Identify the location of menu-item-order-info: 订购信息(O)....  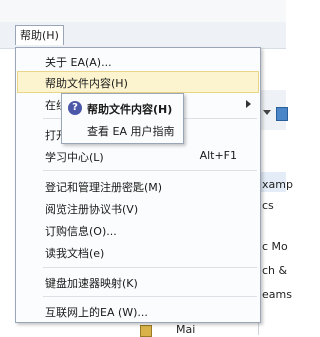
(138, 230).